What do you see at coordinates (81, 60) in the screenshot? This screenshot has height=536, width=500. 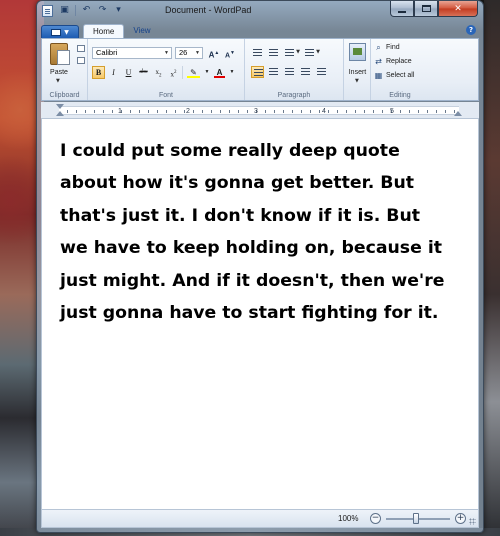 I see `copy-icon` at bounding box center [81, 60].